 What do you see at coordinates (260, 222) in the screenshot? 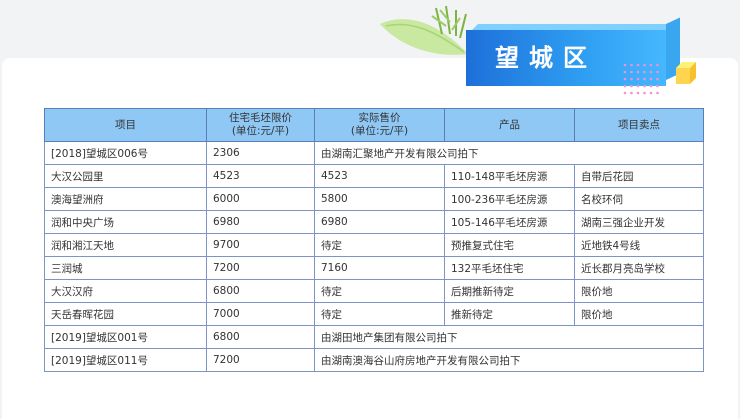
I see `cell-limit-price: 6980` at bounding box center [260, 222].